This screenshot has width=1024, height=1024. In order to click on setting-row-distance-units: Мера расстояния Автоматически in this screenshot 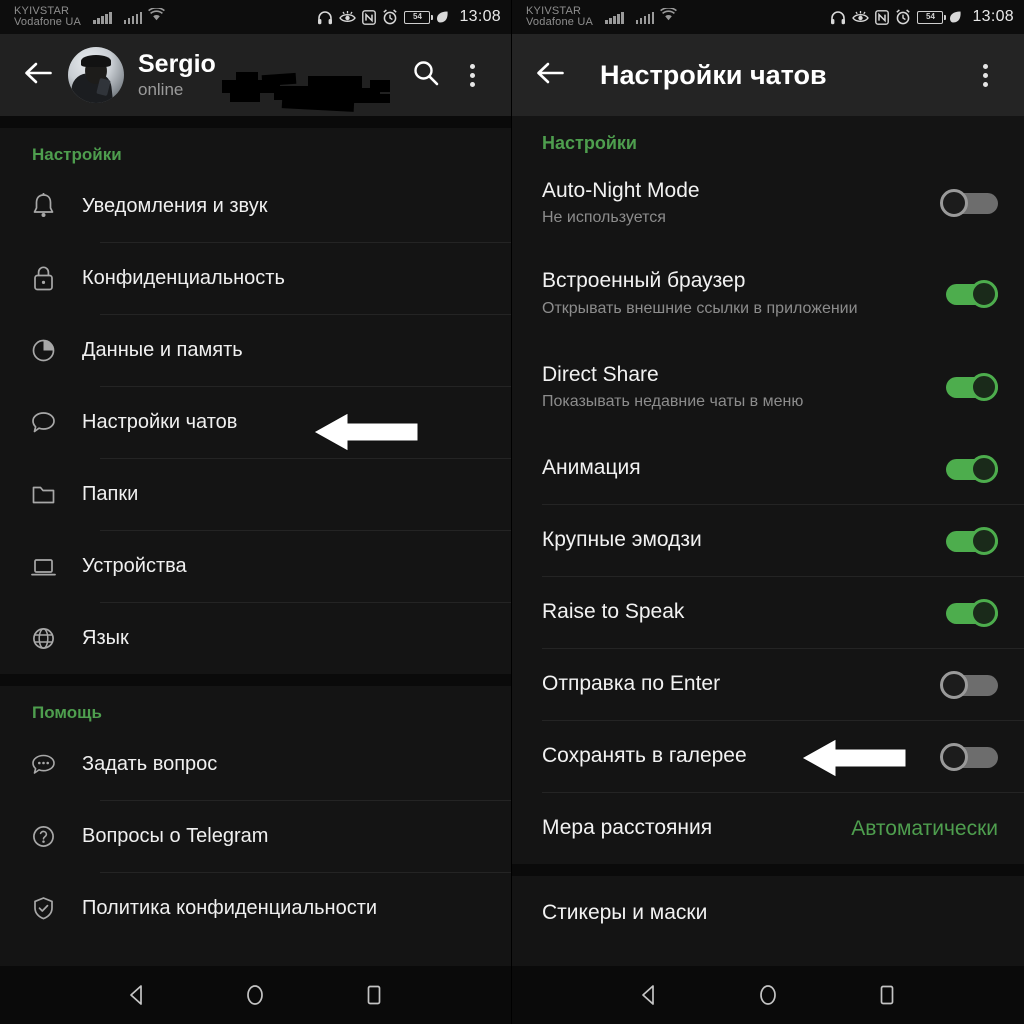, I will do `click(768, 828)`.